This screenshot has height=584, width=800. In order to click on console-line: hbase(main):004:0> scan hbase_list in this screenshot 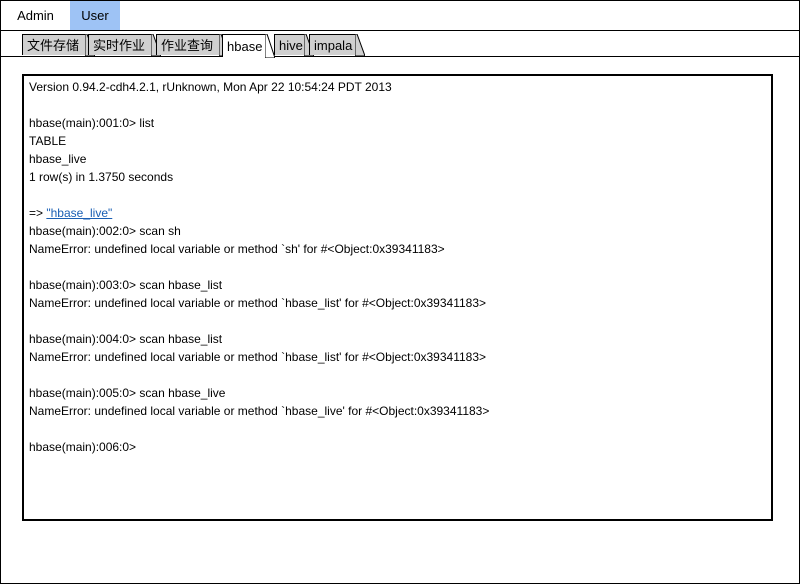, I will do `click(126, 339)`.